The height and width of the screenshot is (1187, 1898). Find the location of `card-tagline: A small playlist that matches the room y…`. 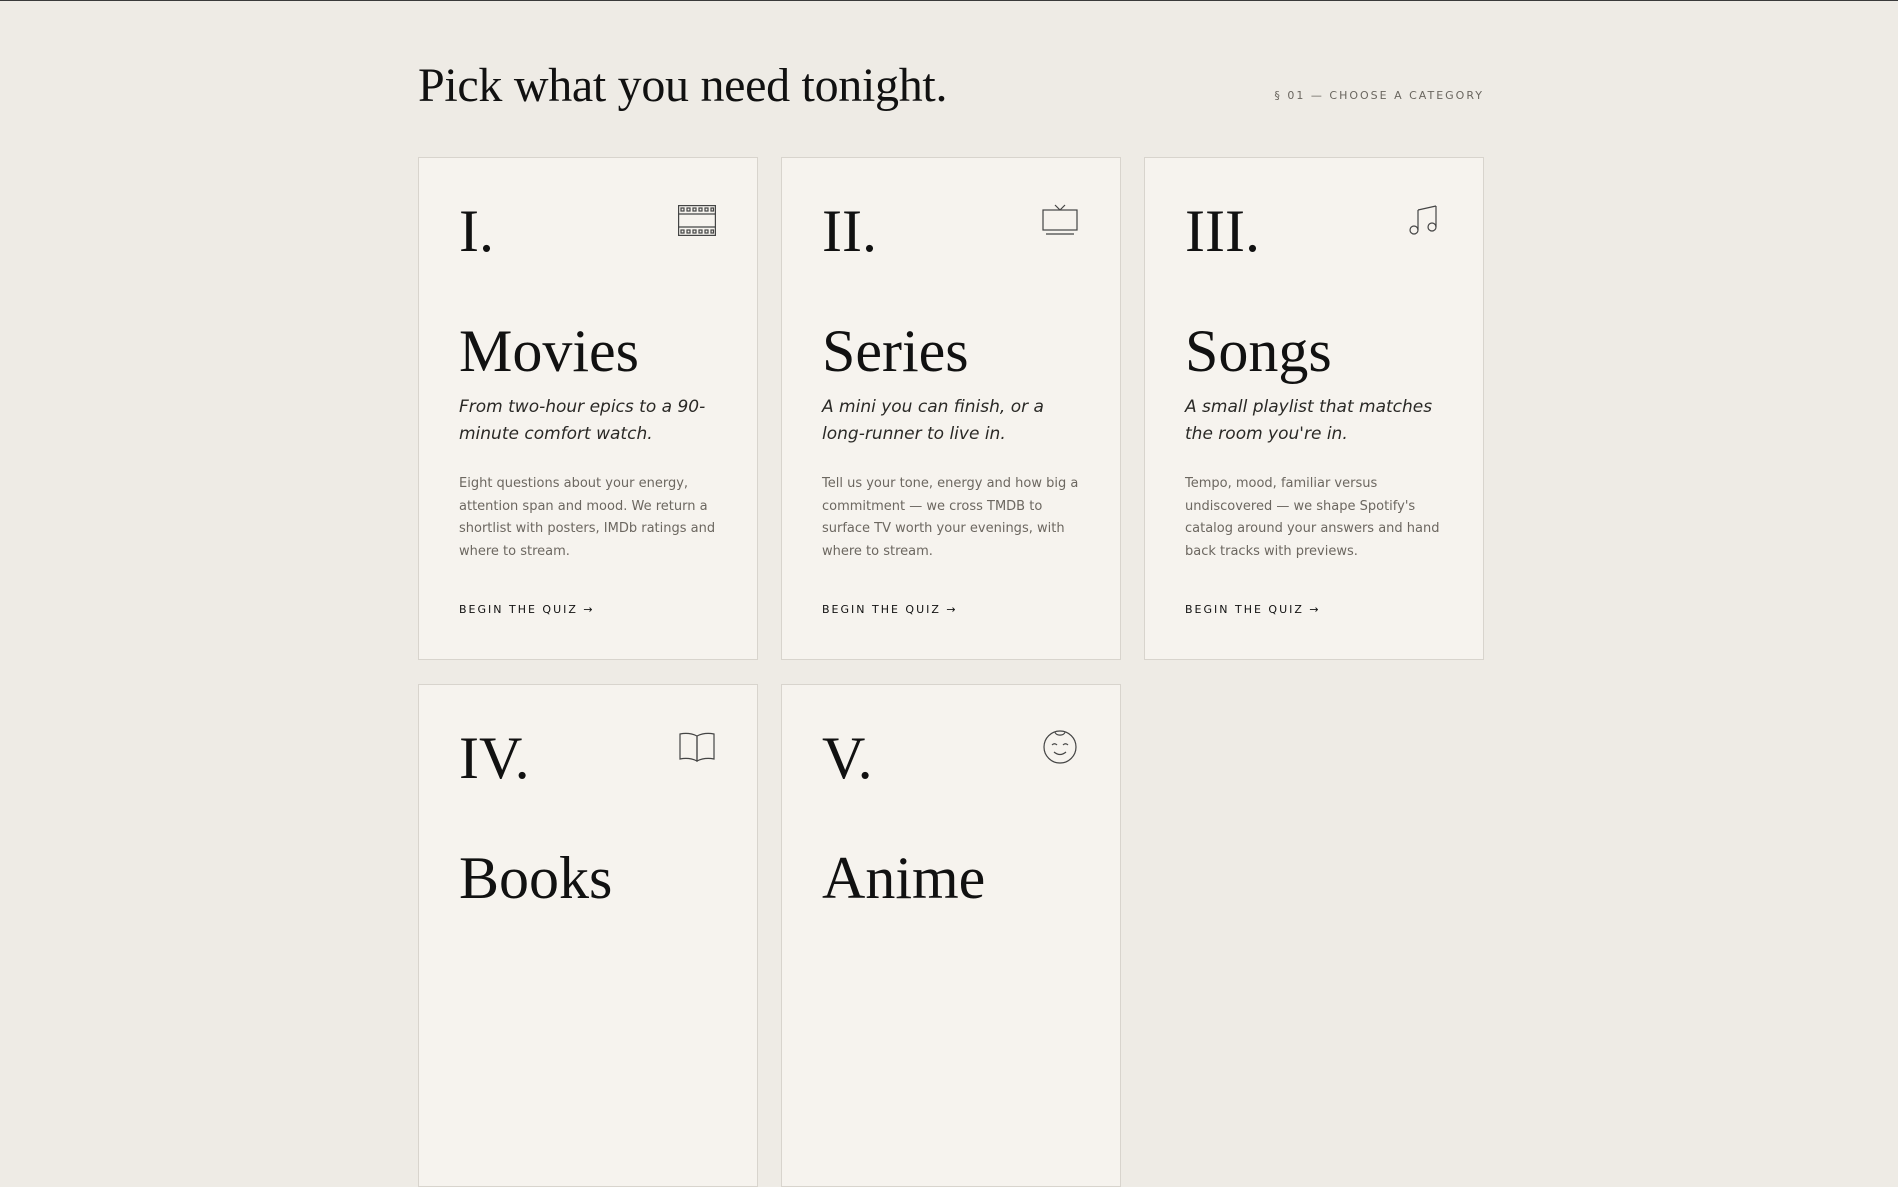

card-tagline: A small playlist that matches the room y… is located at coordinates (1309, 420).